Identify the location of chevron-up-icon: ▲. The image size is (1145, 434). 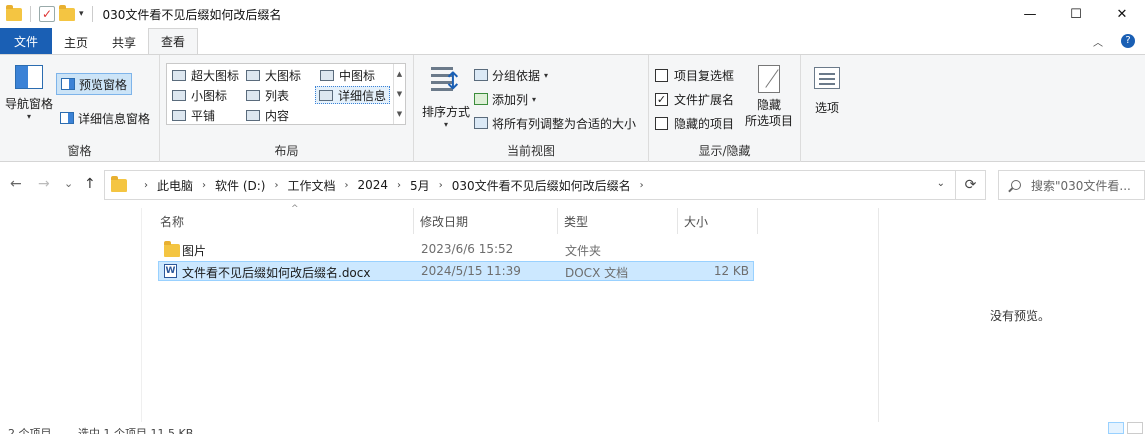
(399, 74).